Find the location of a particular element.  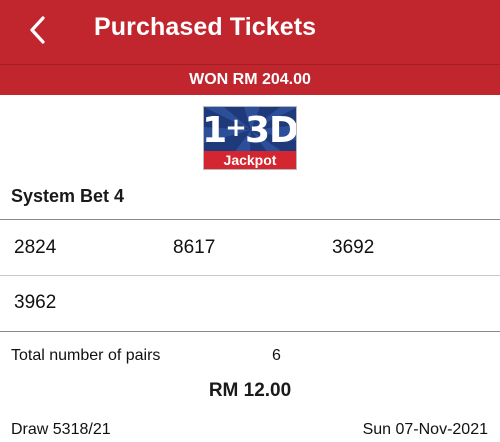

logo-top-panel: 1 +3D is located at coordinates (250, 130).